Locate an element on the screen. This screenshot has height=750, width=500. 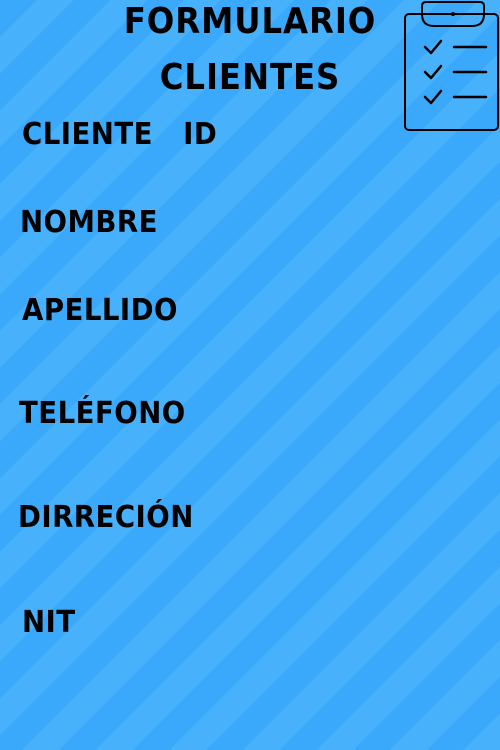
nit-label: NIT is located at coordinates (49, 622).